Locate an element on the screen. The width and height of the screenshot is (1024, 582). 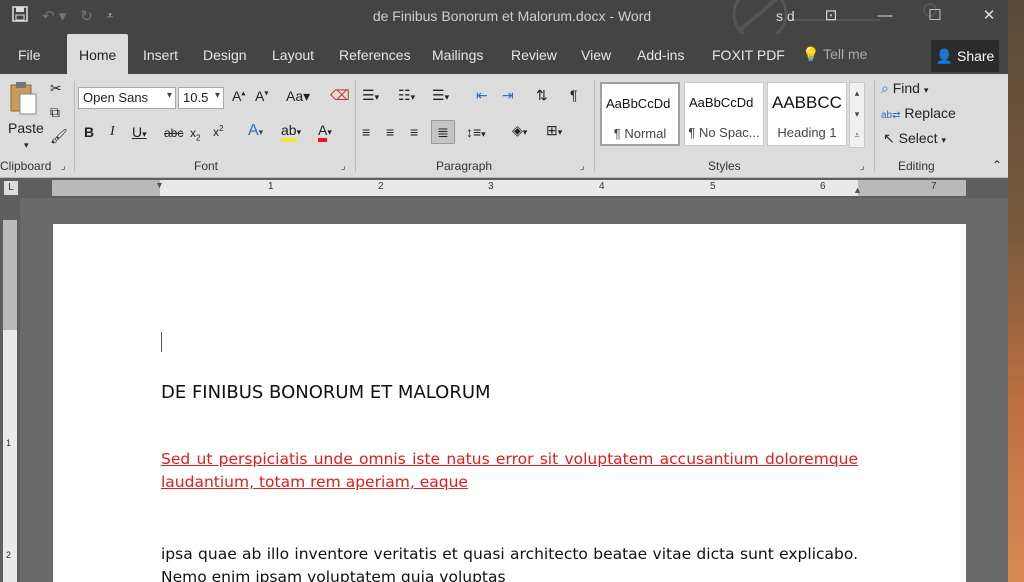
tab-review: Review is located at coordinates (534, 54).